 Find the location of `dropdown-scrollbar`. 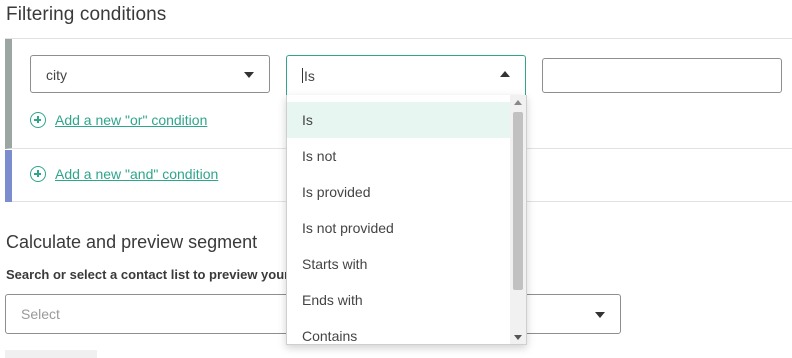

dropdown-scrollbar is located at coordinates (518, 219).